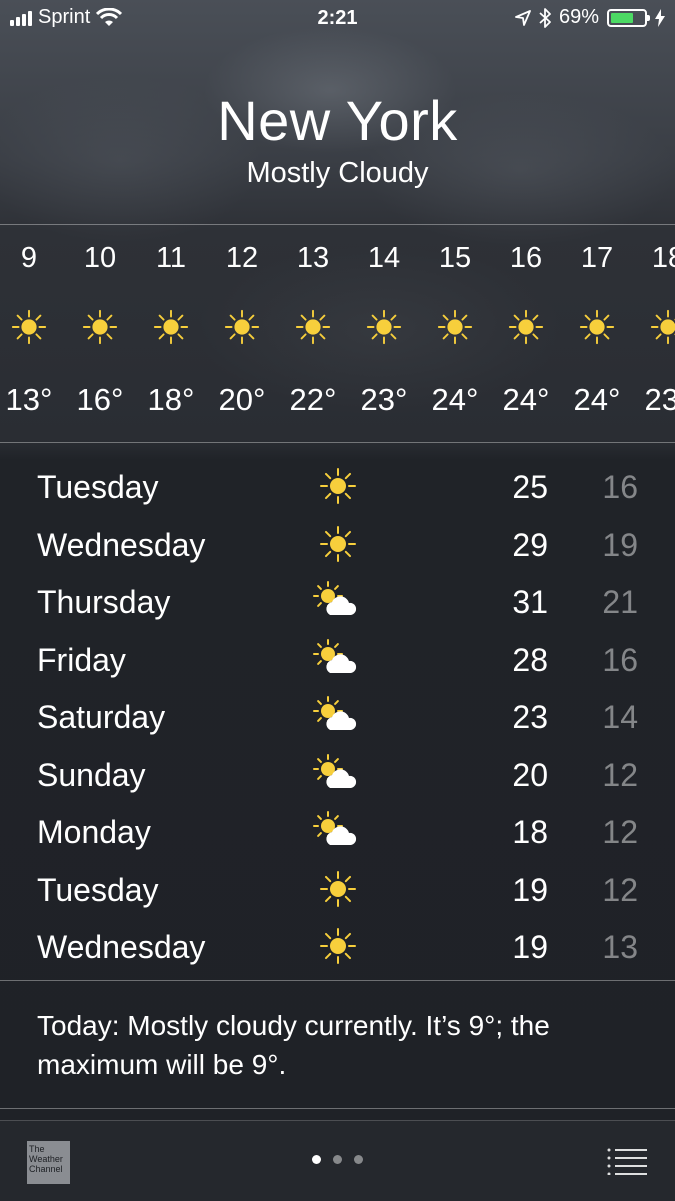  What do you see at coordinates (384, 258) in the screenshot?
I see `hour-label: 14` at bounding box center [384, 258].